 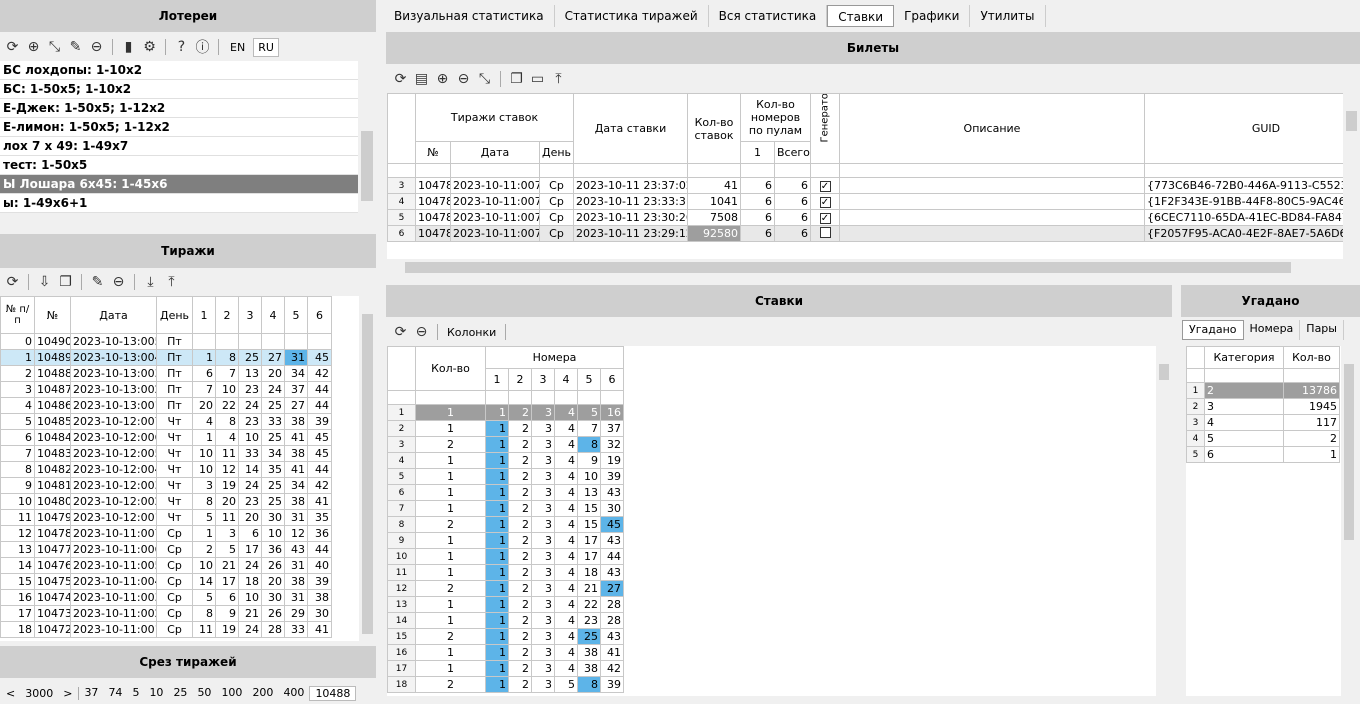 I want to click on table-row: 11 10479 2023-10-12:001 Чт 5 11 20 30 31 35, so click(x=166, y=517).